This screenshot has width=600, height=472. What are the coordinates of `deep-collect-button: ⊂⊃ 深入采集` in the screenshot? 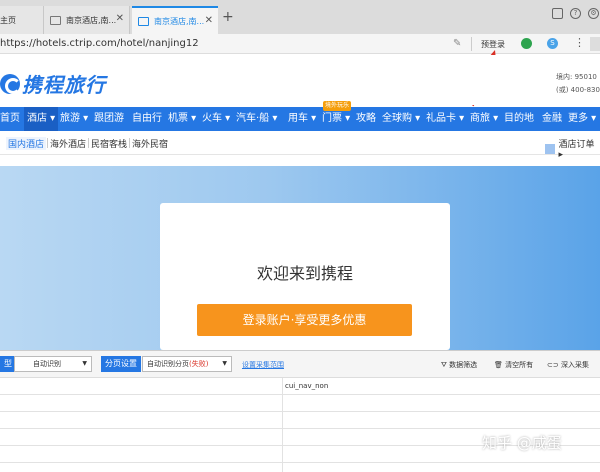 It's located at (568, 365).